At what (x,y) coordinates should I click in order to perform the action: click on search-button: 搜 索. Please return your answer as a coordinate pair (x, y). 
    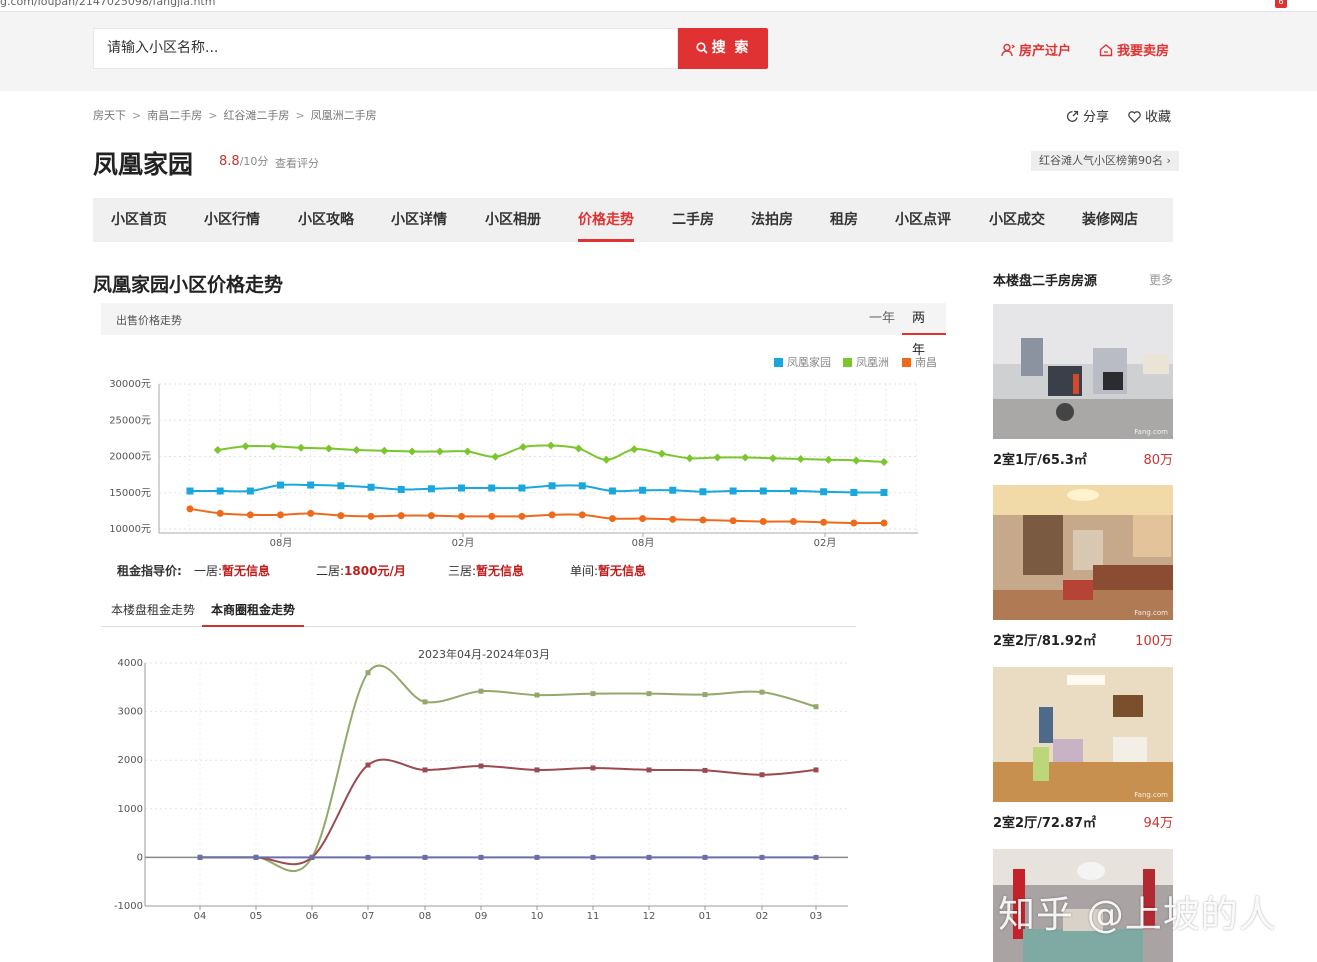
    Looking at the image, I should click on (723, 48).